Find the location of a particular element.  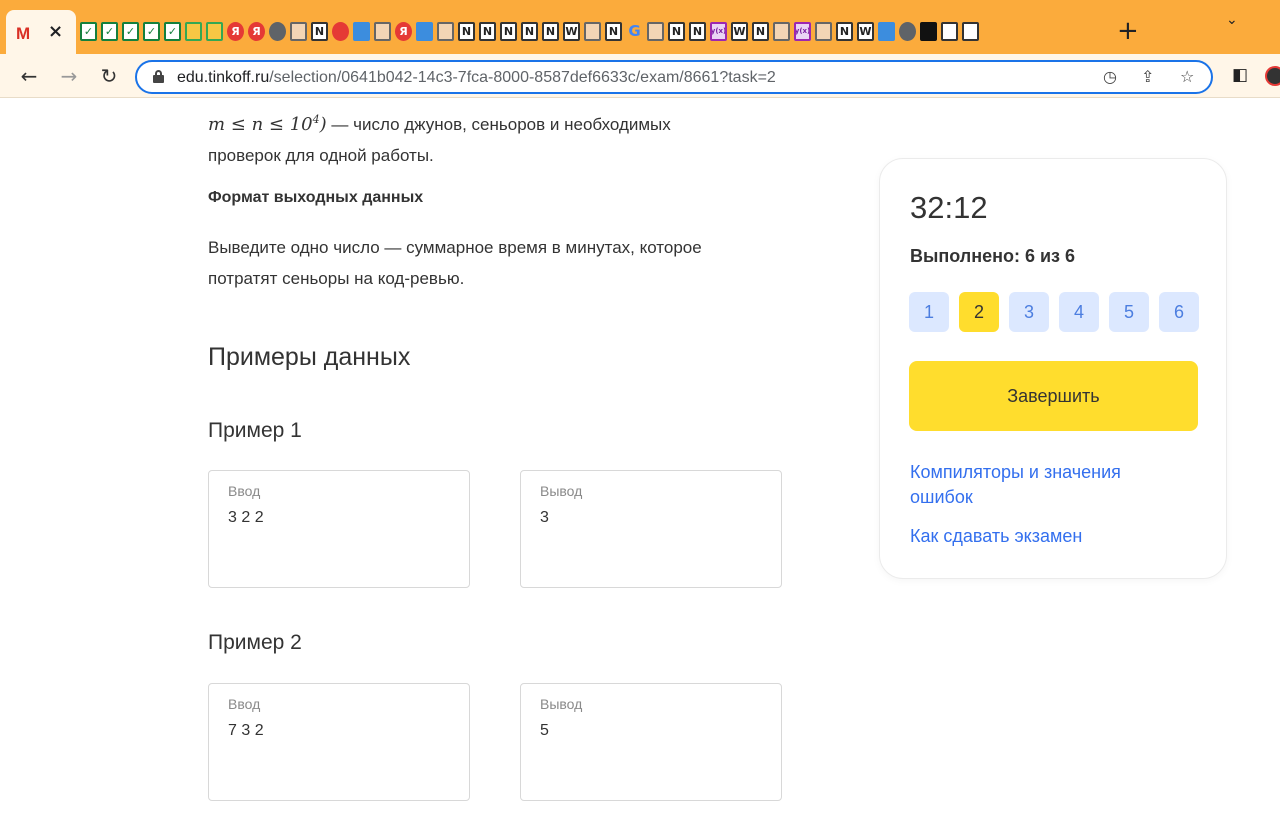

how-to-pass-link: Как сдавать экзамен is located at coordinates (1040, 536).